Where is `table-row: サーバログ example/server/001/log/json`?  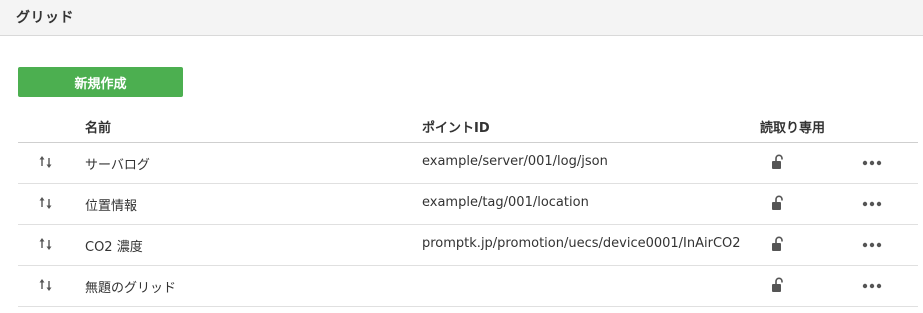 table-row: サーバログ example/server/001/log/json is located at coordinates (468, 163).